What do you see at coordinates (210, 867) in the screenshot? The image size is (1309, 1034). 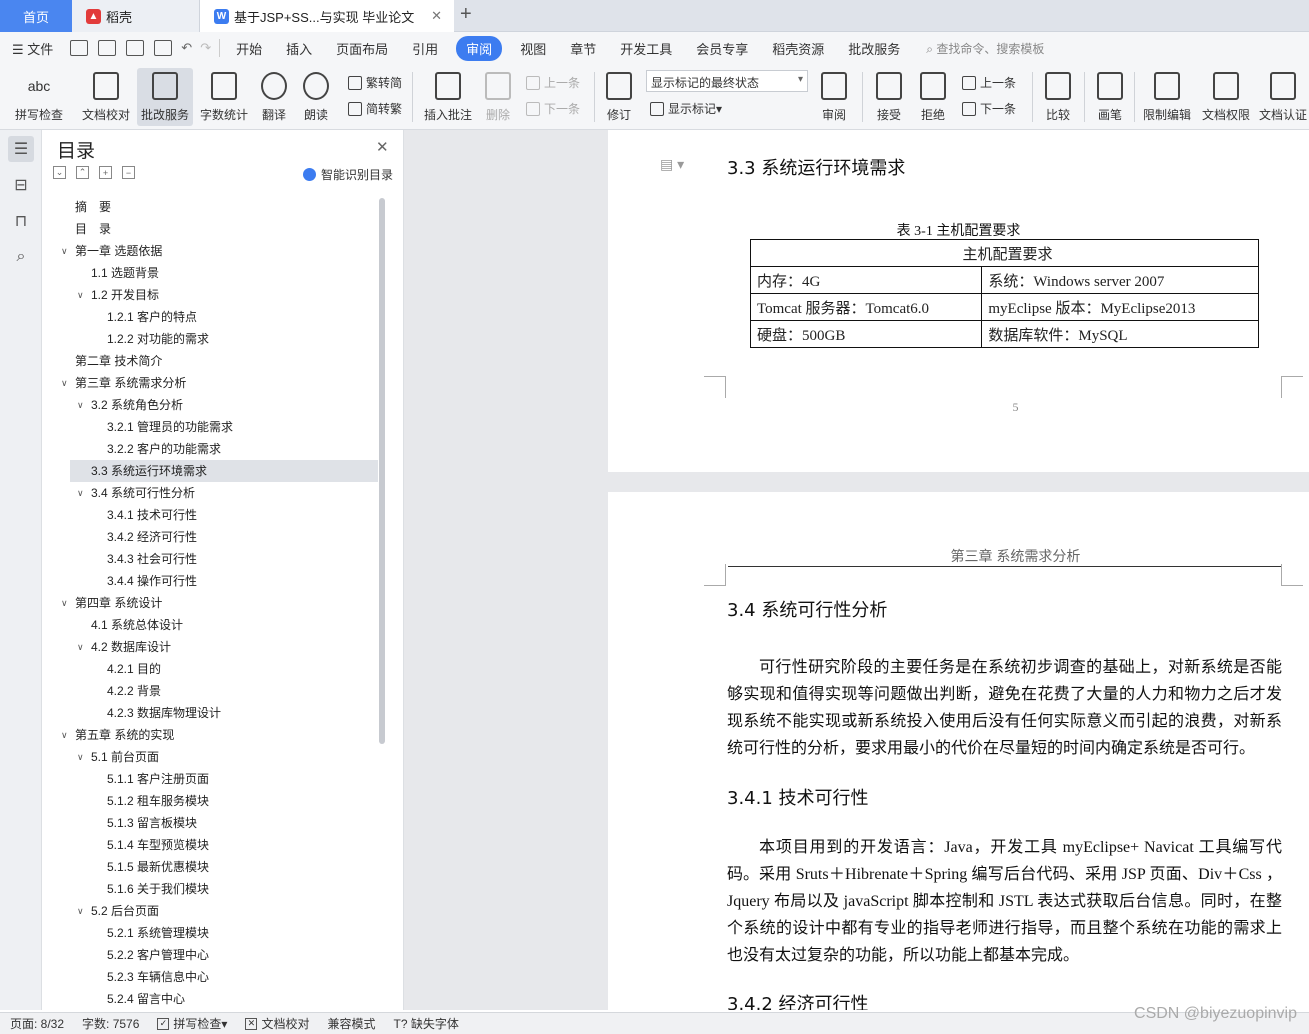 I see `toc-item: 5.1.5 最新优惠模块` at bounding box center [210, 867].